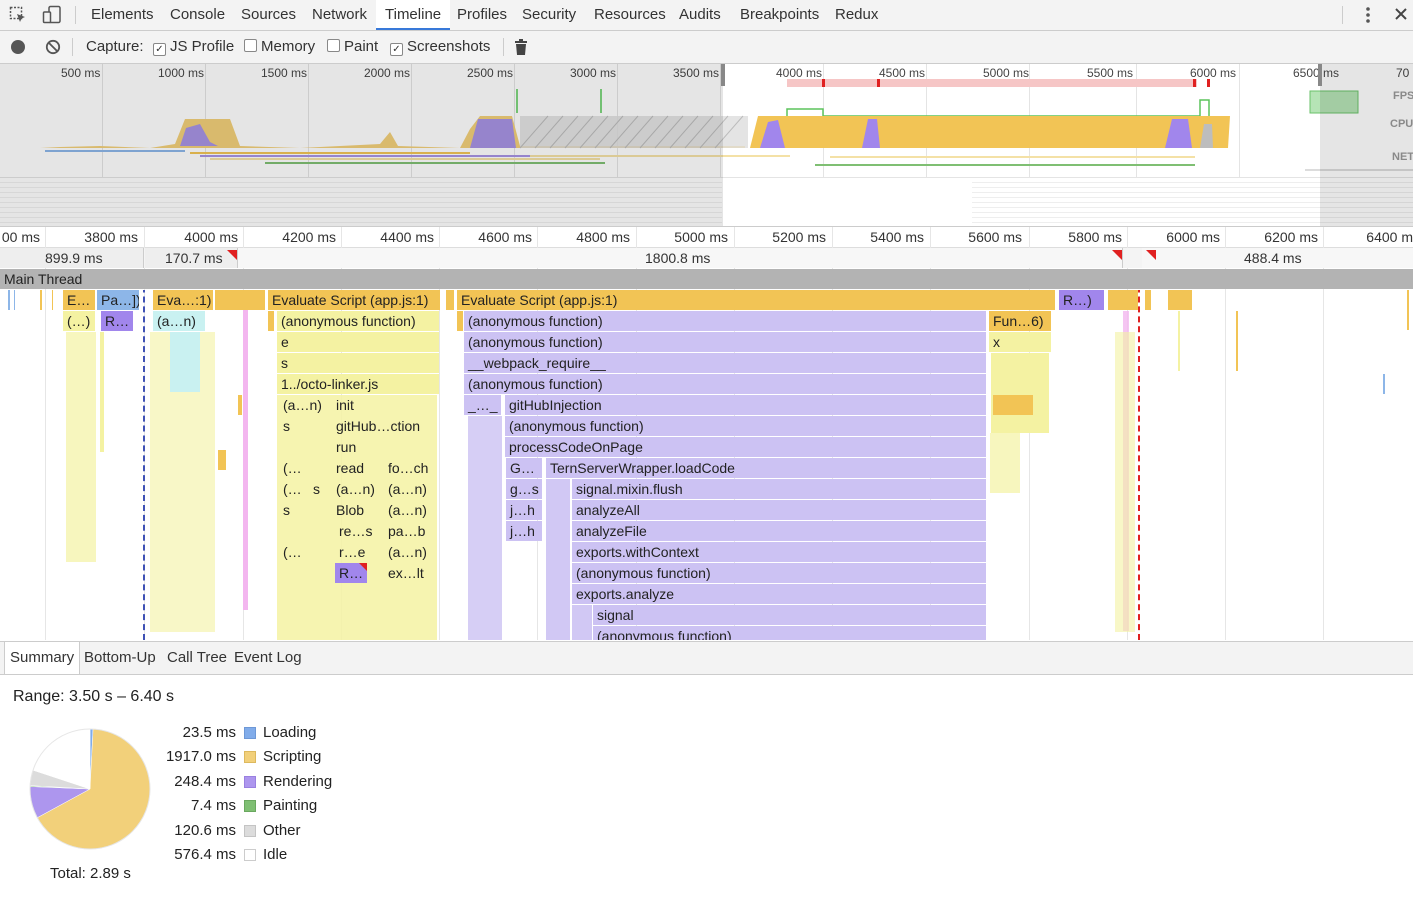 This screenshot has width=1413, height=900. Describe the element at coordinates (725, 363) in the screenshot. I see `flame-event: __webpack_require__` at that location.